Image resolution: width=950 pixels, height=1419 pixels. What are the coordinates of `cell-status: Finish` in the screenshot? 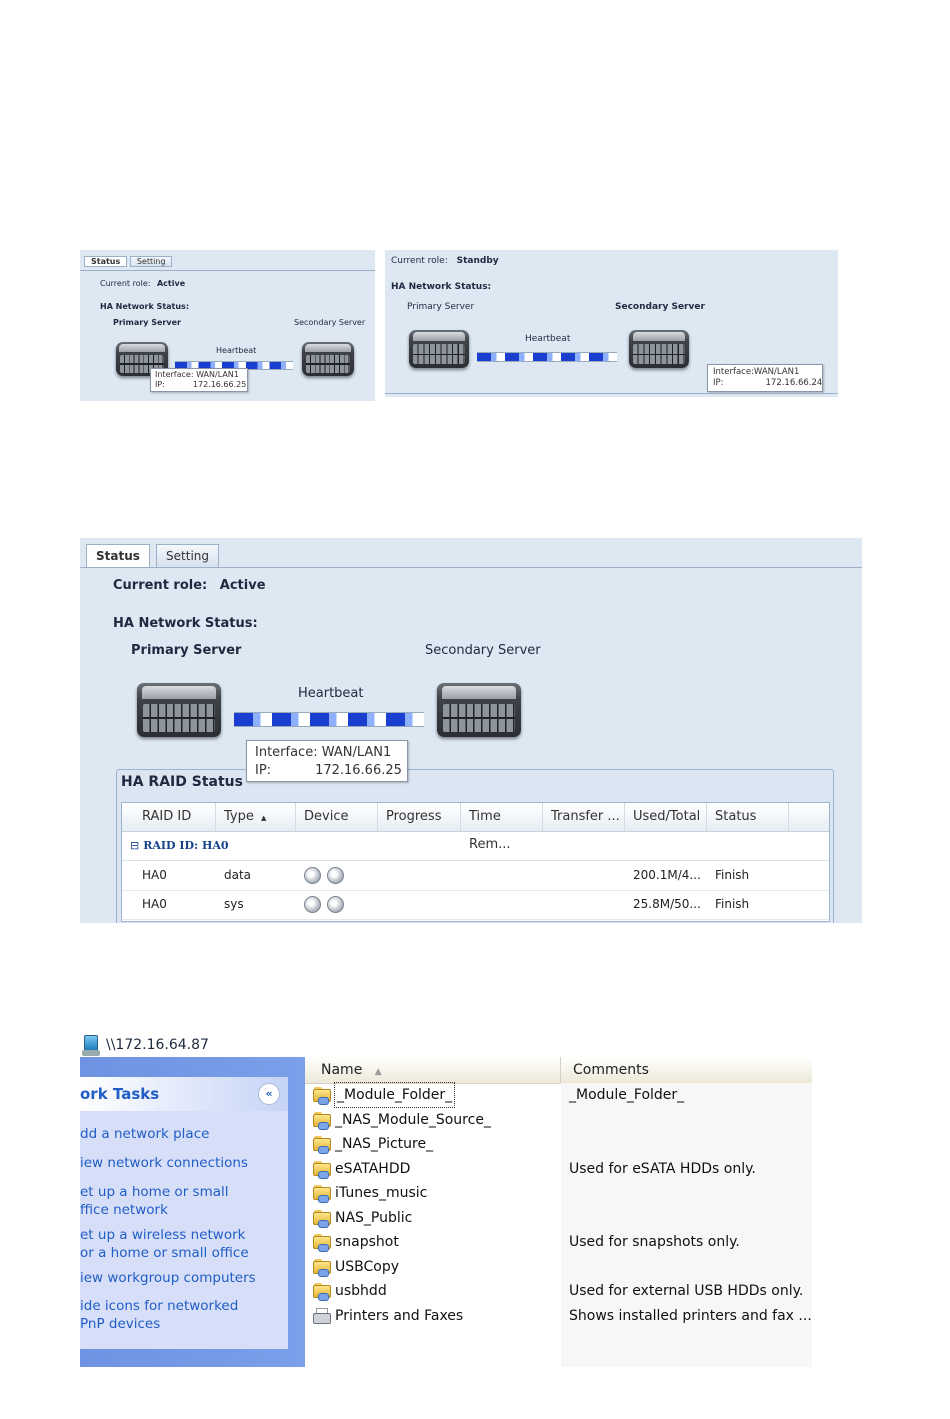 It's located at (732, 904).